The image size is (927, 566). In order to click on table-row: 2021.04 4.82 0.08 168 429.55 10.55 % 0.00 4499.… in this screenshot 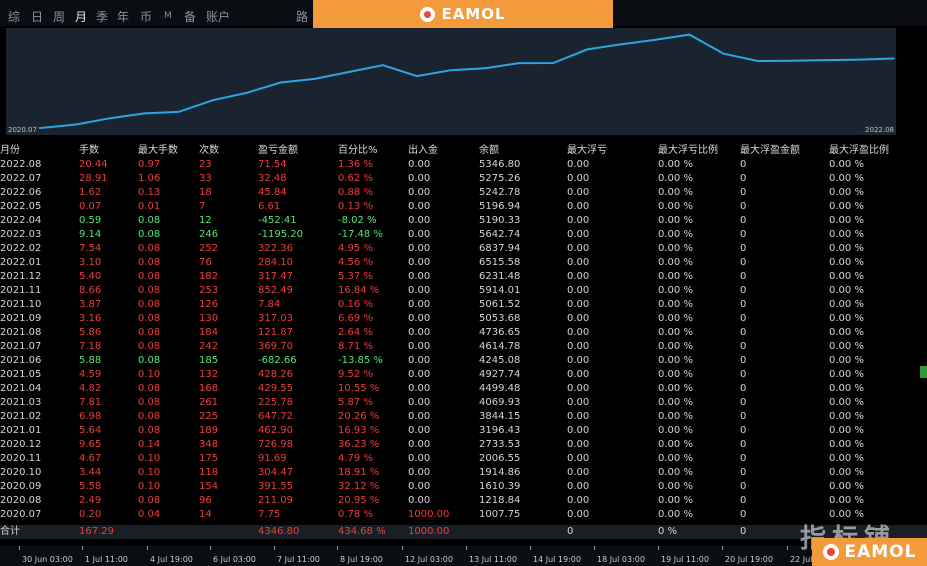, I will do `click(463, 389)`.